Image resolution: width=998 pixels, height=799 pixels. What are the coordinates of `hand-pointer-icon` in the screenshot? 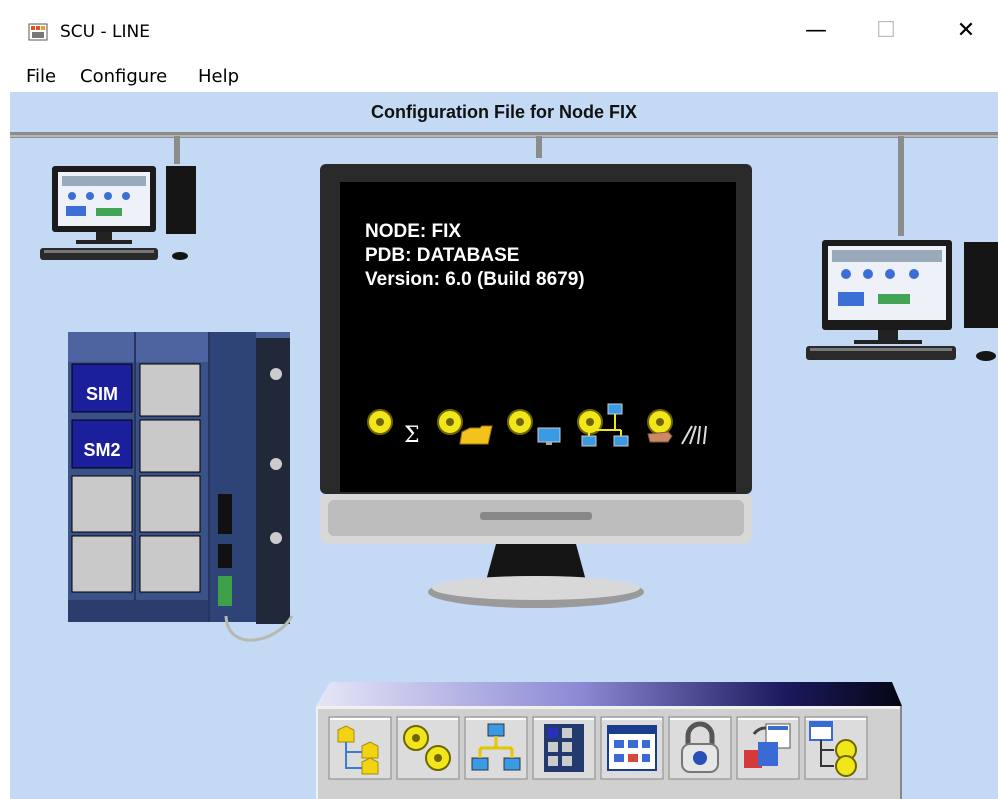 It's located at (677, 426).